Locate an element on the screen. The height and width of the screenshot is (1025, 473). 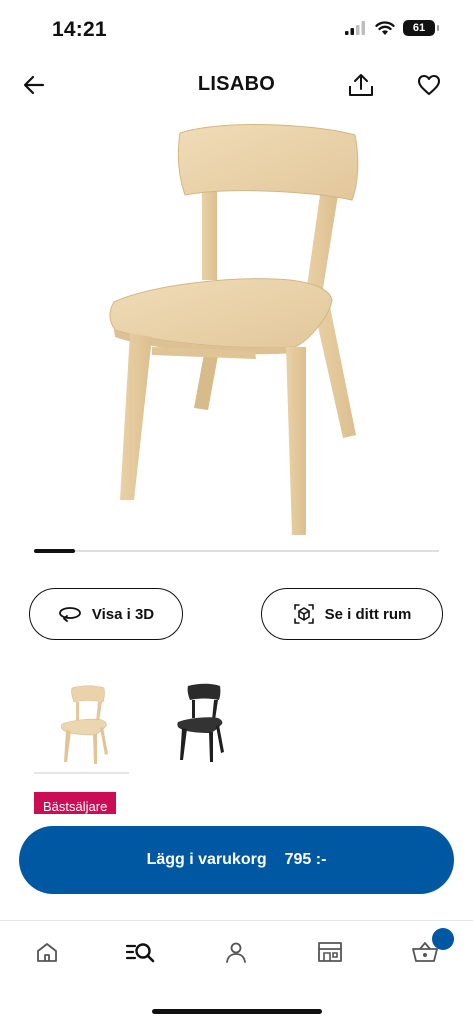
tab-search is located at coordinates (140, 952).